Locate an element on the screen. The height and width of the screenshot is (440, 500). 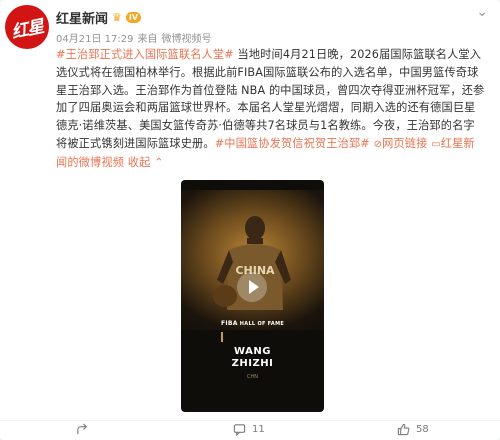
link-icon: ⊘ is located at coordinates (378, 144).